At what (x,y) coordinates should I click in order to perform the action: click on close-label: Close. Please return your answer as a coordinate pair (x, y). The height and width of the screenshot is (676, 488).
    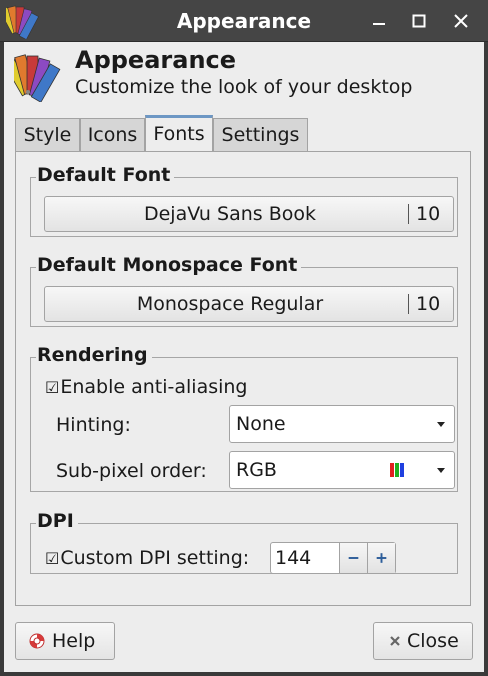
    Looking at the image, I should click on (433, 641).